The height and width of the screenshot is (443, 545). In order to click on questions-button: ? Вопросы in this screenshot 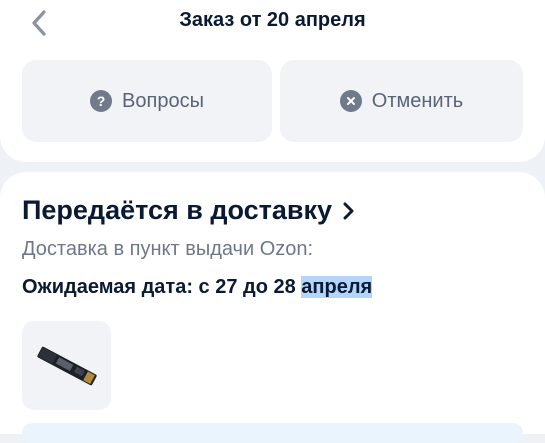, I will do `click(147, 101)`.